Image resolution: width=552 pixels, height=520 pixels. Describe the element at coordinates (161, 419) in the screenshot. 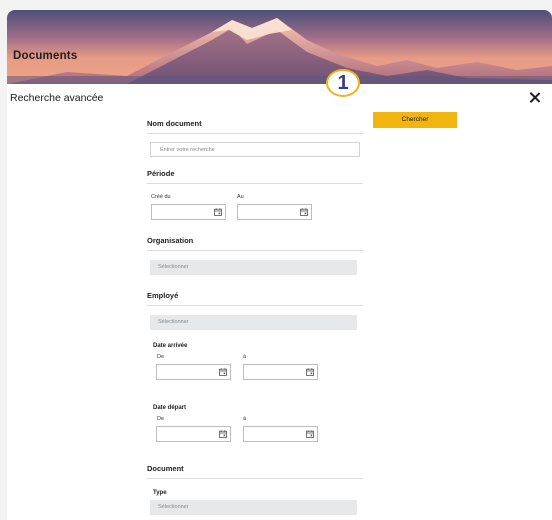

I see `departure-from-label: De` at that location.